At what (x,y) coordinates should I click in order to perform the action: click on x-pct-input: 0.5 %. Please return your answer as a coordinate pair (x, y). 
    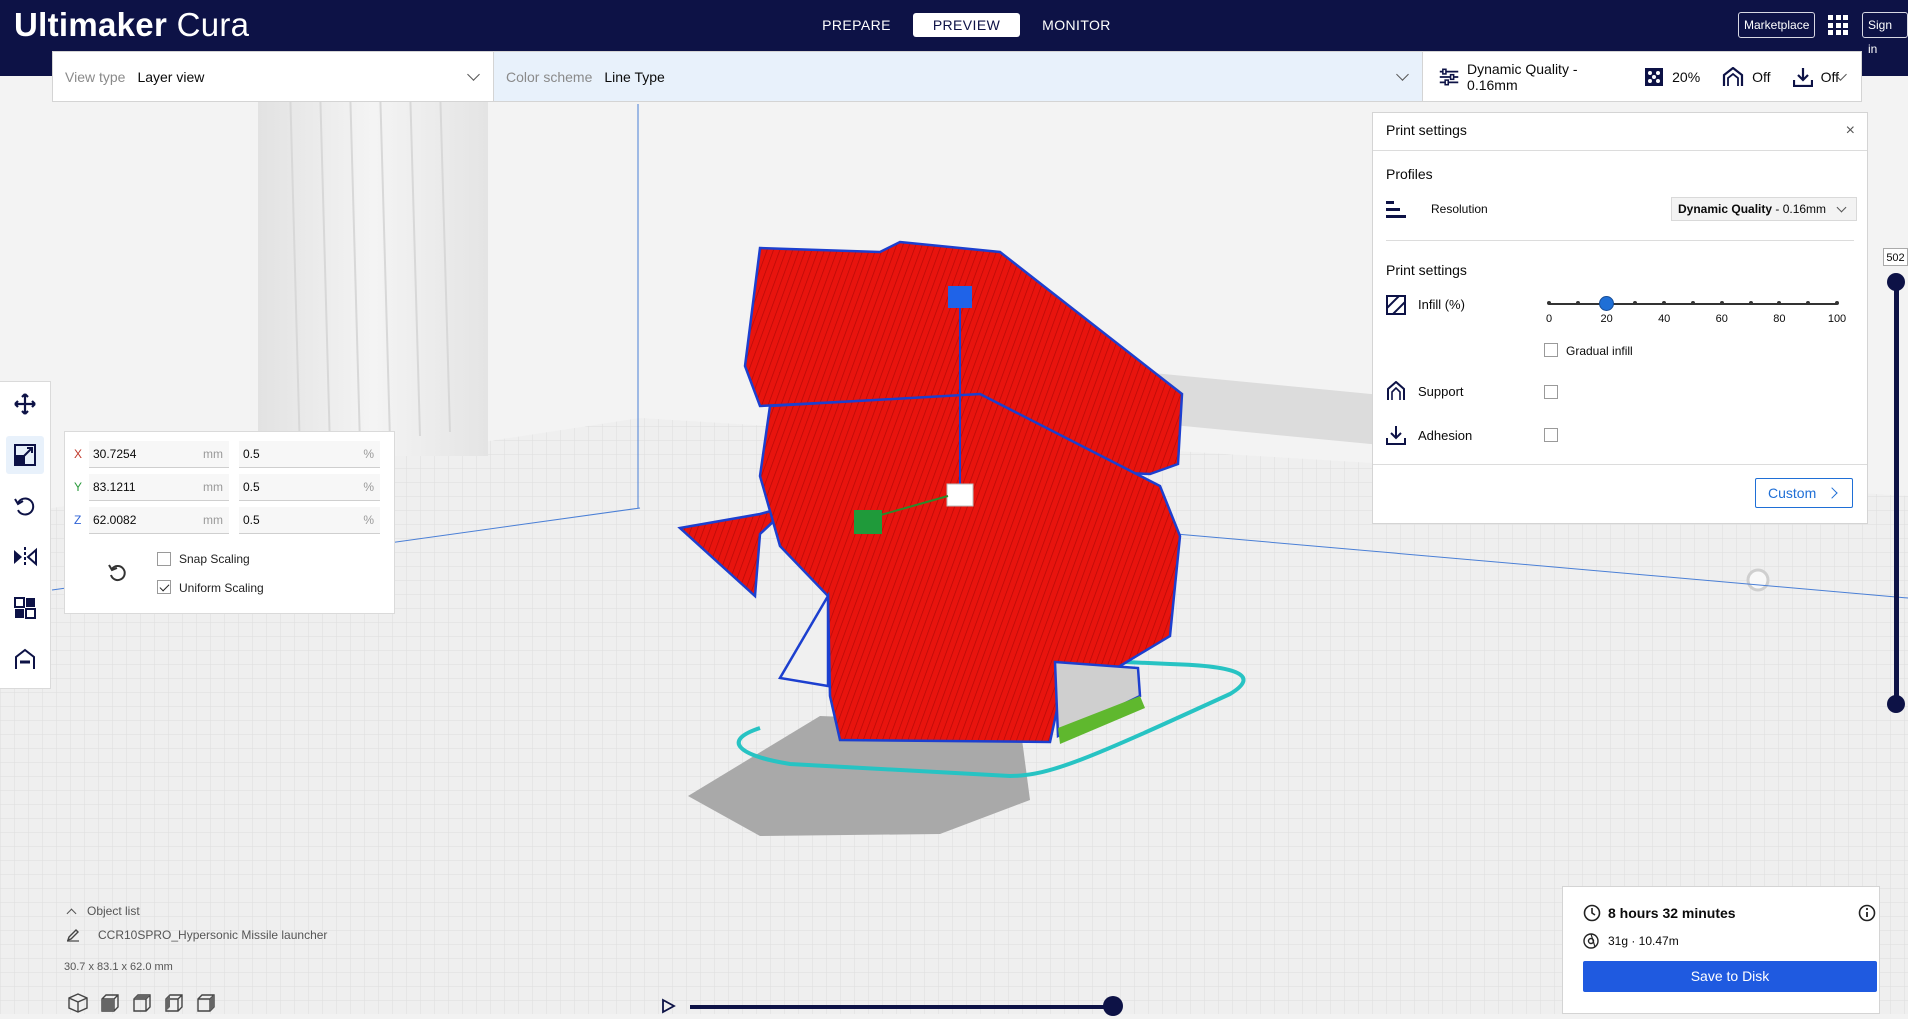
    Looking at the image, I should click on (309, 454).